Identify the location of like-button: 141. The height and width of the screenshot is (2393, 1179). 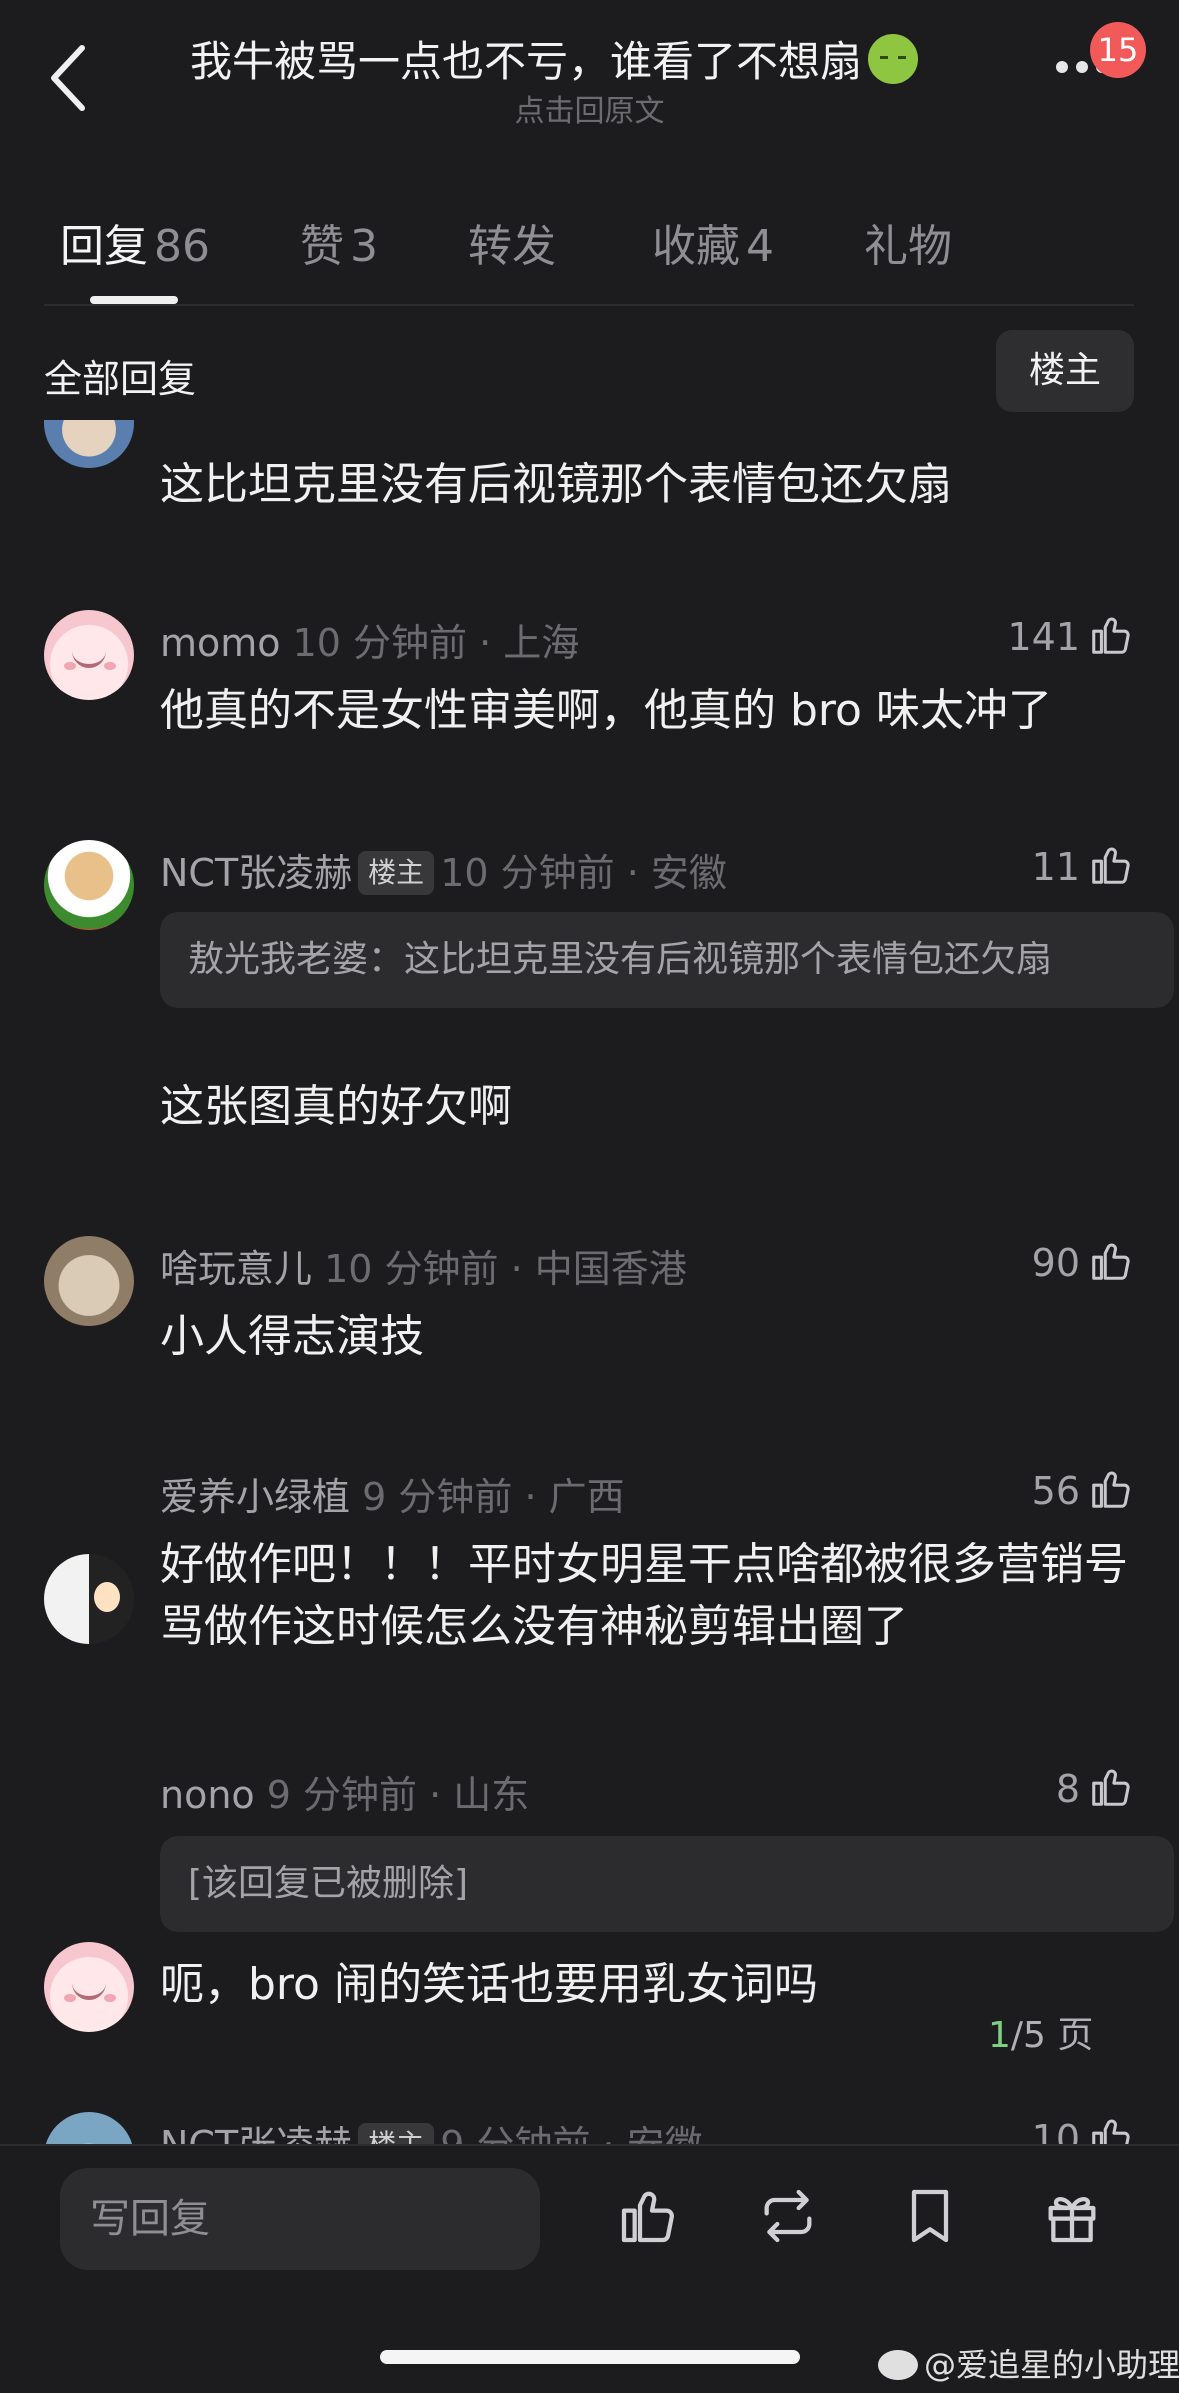
(1044, 635).